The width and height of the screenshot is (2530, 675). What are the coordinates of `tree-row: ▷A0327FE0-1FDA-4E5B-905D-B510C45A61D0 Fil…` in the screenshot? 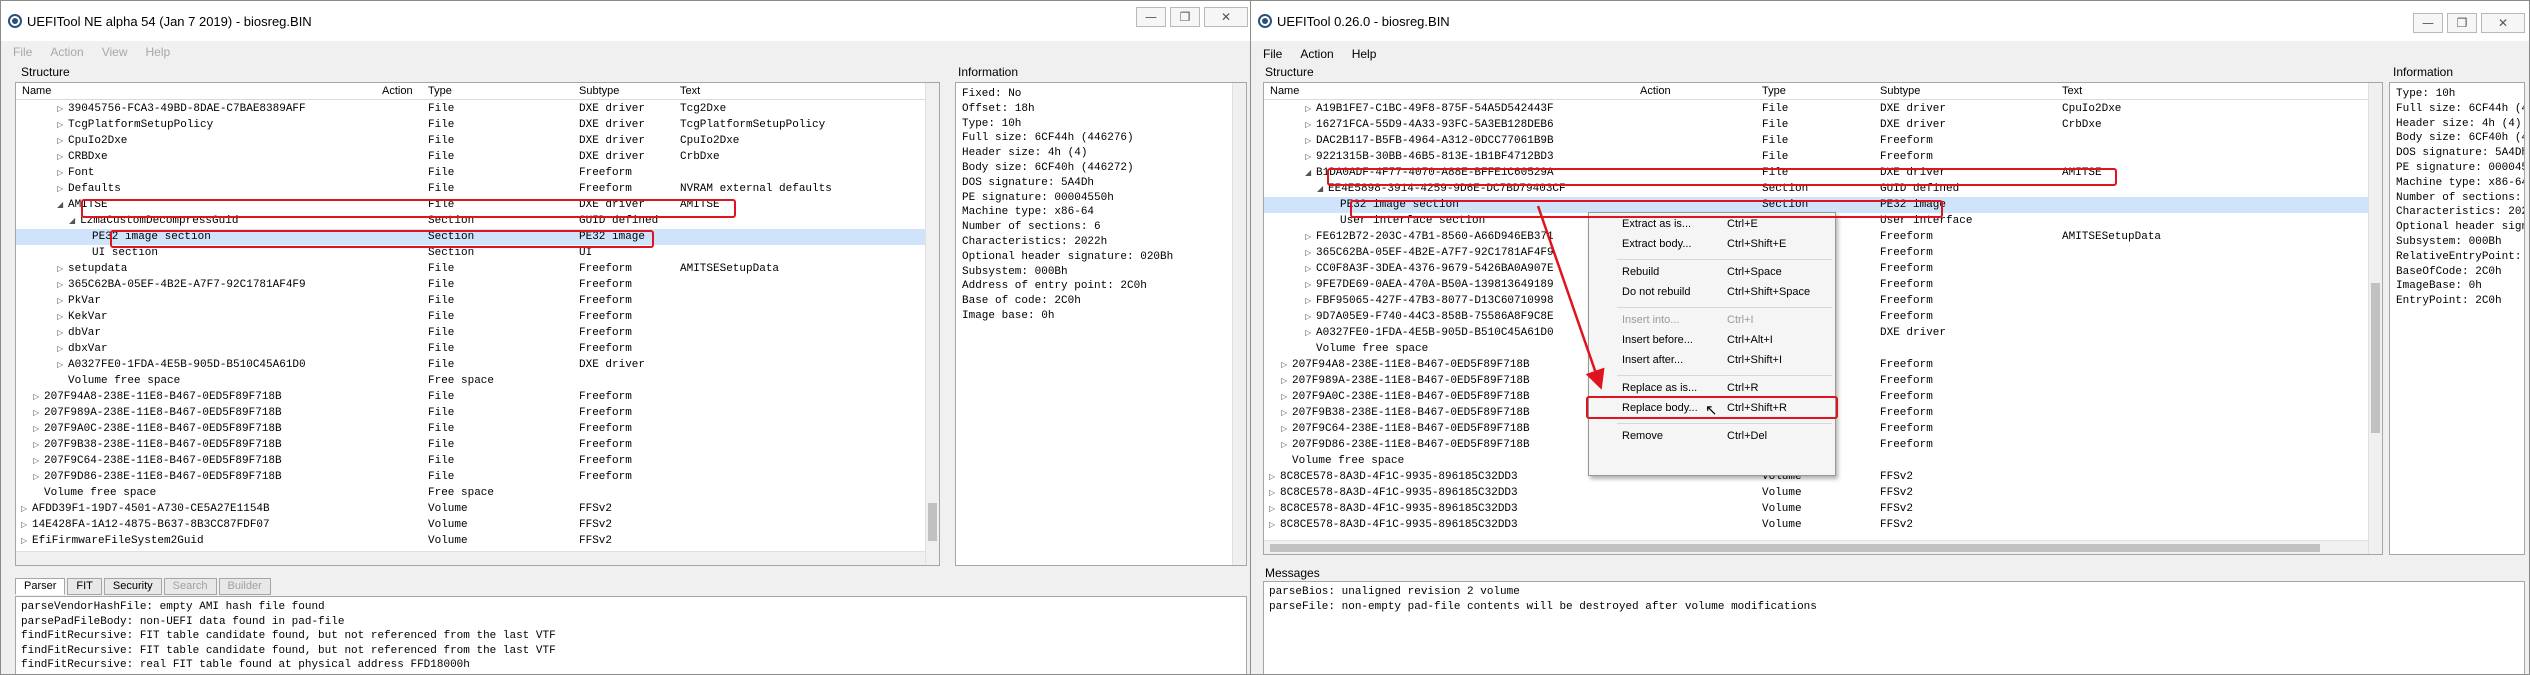 It's located at (470, 365).